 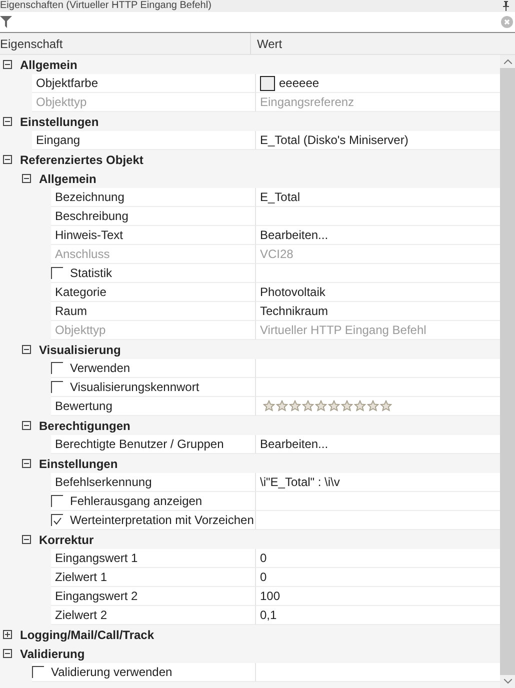 I want to click on property-value: Eingangsreferenz, so click(x=307, y=102).